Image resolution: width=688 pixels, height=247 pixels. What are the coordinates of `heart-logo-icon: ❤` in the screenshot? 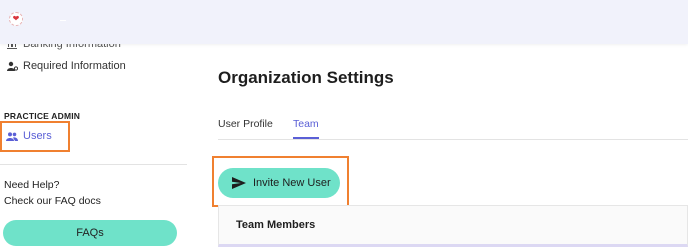 It's located at (16, 19).